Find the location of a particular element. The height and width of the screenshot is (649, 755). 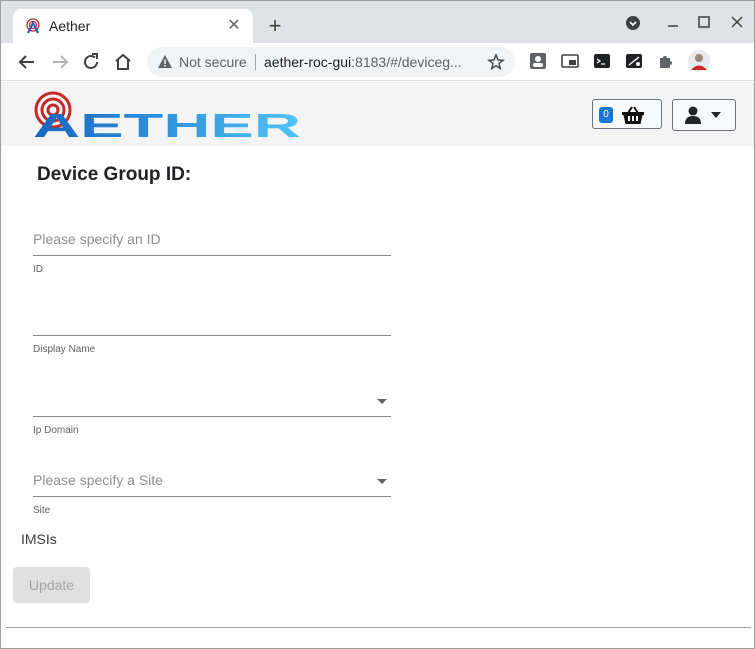

terminal-extension-icon is located at coordinates (602, 61).